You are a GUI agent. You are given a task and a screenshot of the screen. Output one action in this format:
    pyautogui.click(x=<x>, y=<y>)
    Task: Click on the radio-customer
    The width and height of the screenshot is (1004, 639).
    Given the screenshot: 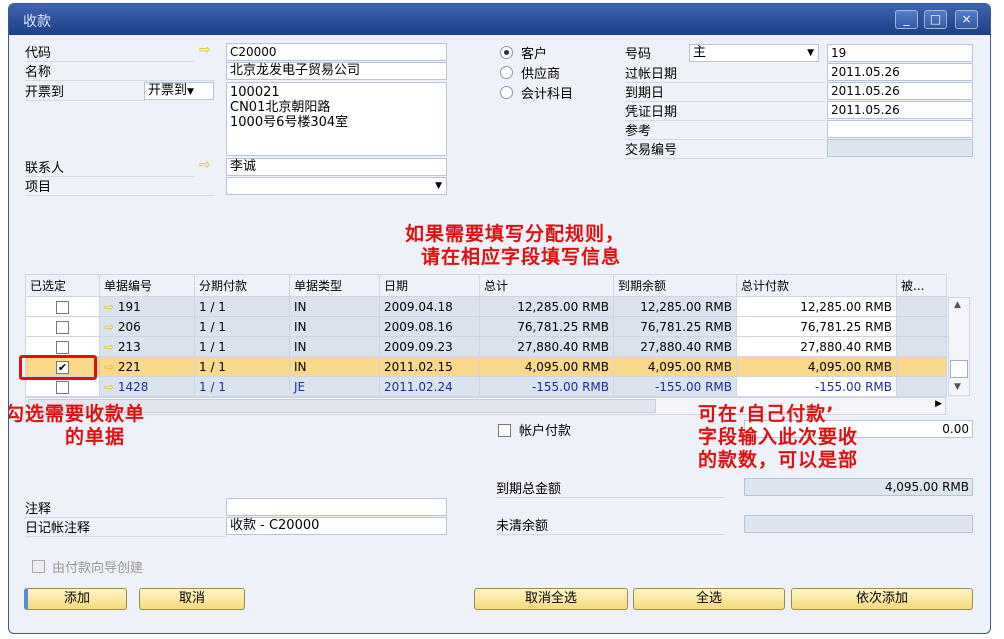 What is the action you would take?
    pyautogui.click(x=506, y=52)
    